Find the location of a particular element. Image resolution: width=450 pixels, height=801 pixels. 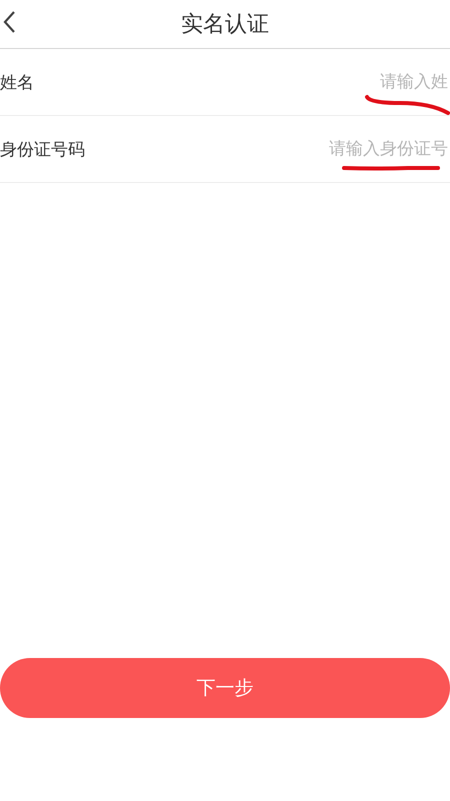

field-label: 身份证号码 is located at coordinates (42, 149).